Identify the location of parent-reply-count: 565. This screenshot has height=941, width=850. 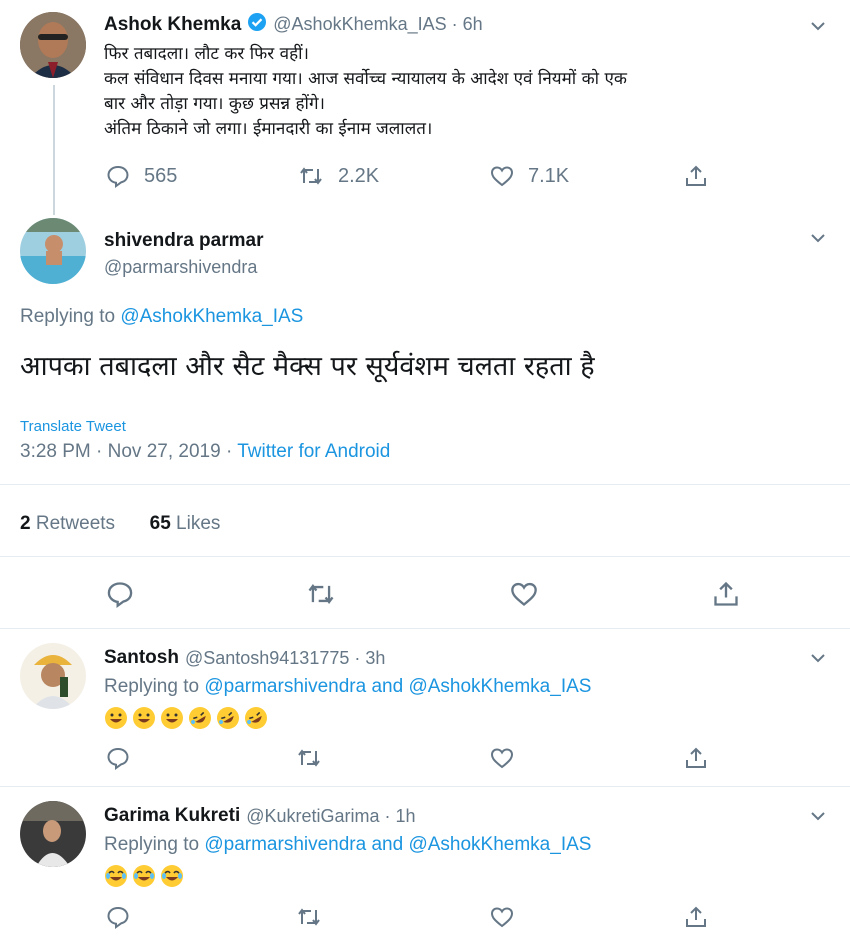
(161, 175).